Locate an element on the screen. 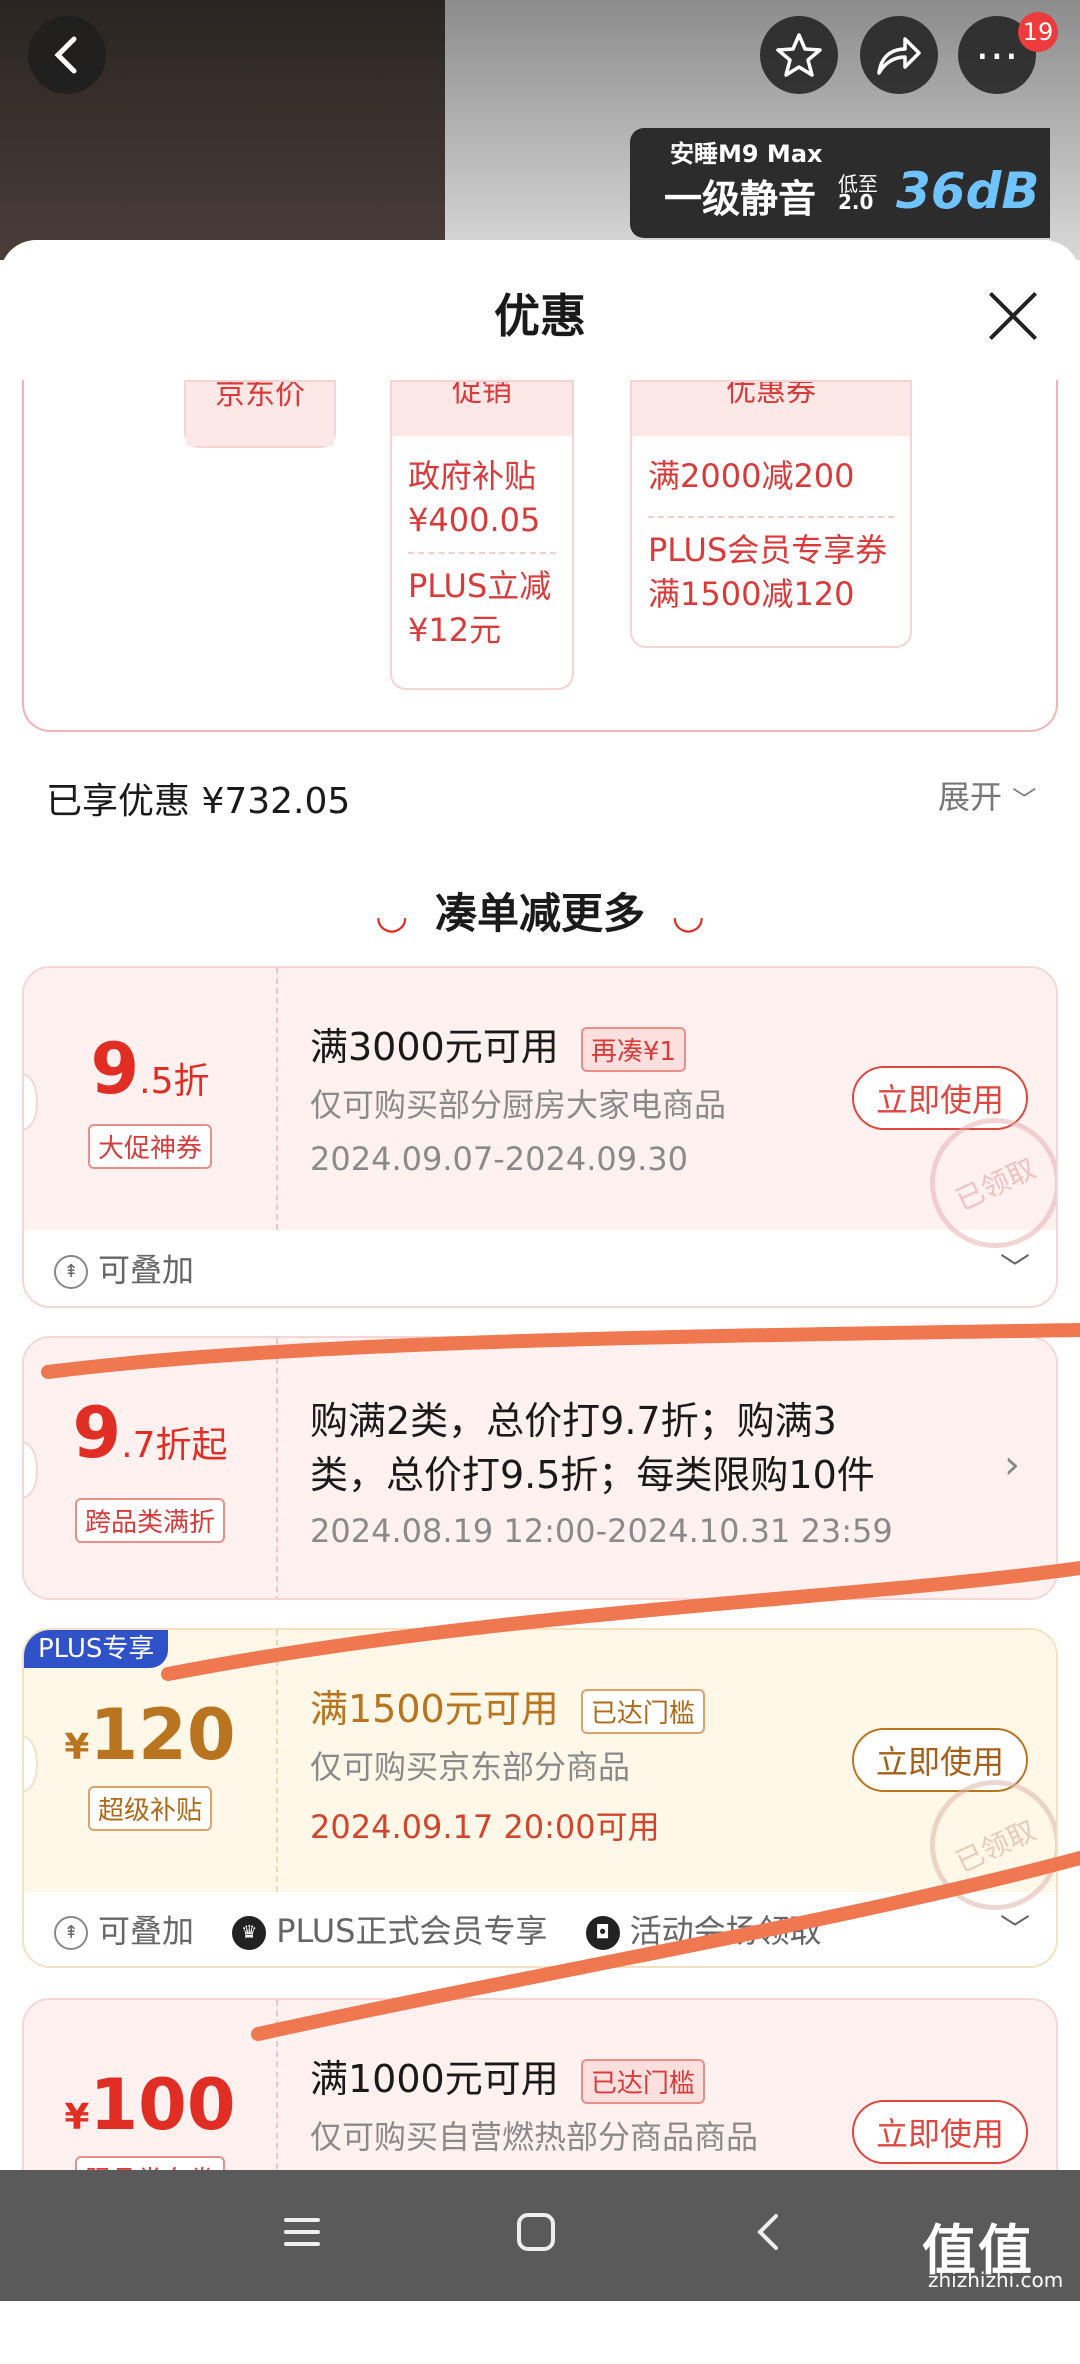 The width and height of the screenshot is (1080, 2364). expand-toggle: 展开 ﹀ is located at coordinates (987, 795).